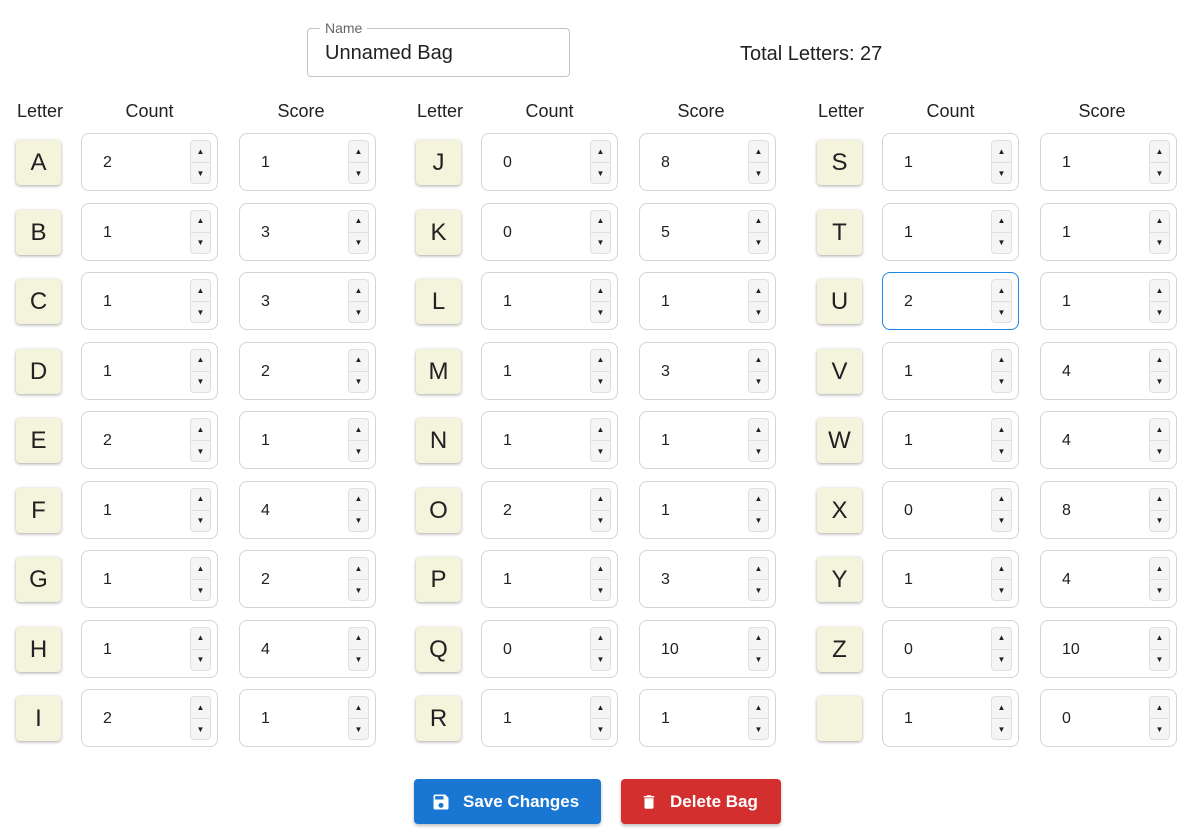 The width and height of the screenshot is (1191, 838). I want to click on score-input: 5 ▲ ▼, so click(707, 231).